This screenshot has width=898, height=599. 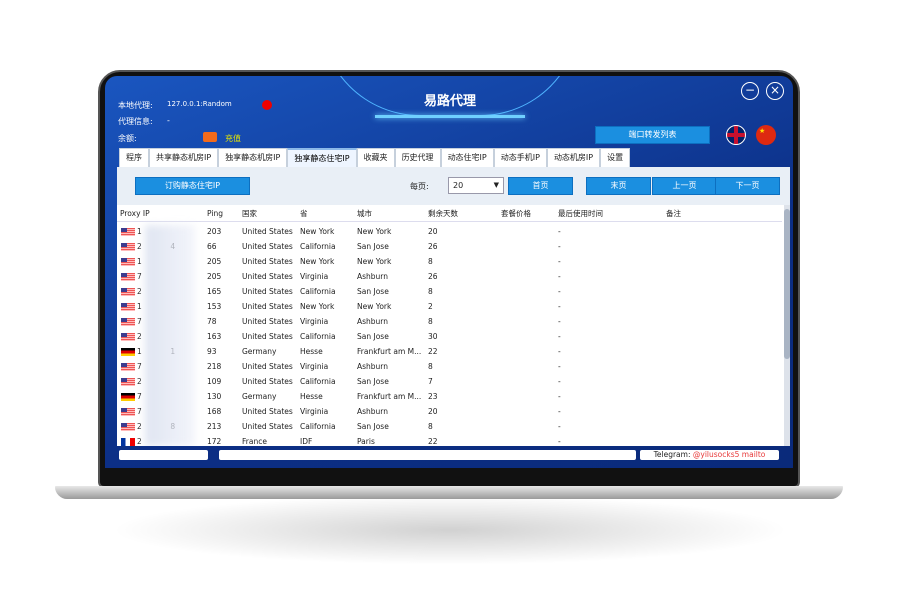 I want to click on tab-5: 历史代理, so click(x=417, y=157).